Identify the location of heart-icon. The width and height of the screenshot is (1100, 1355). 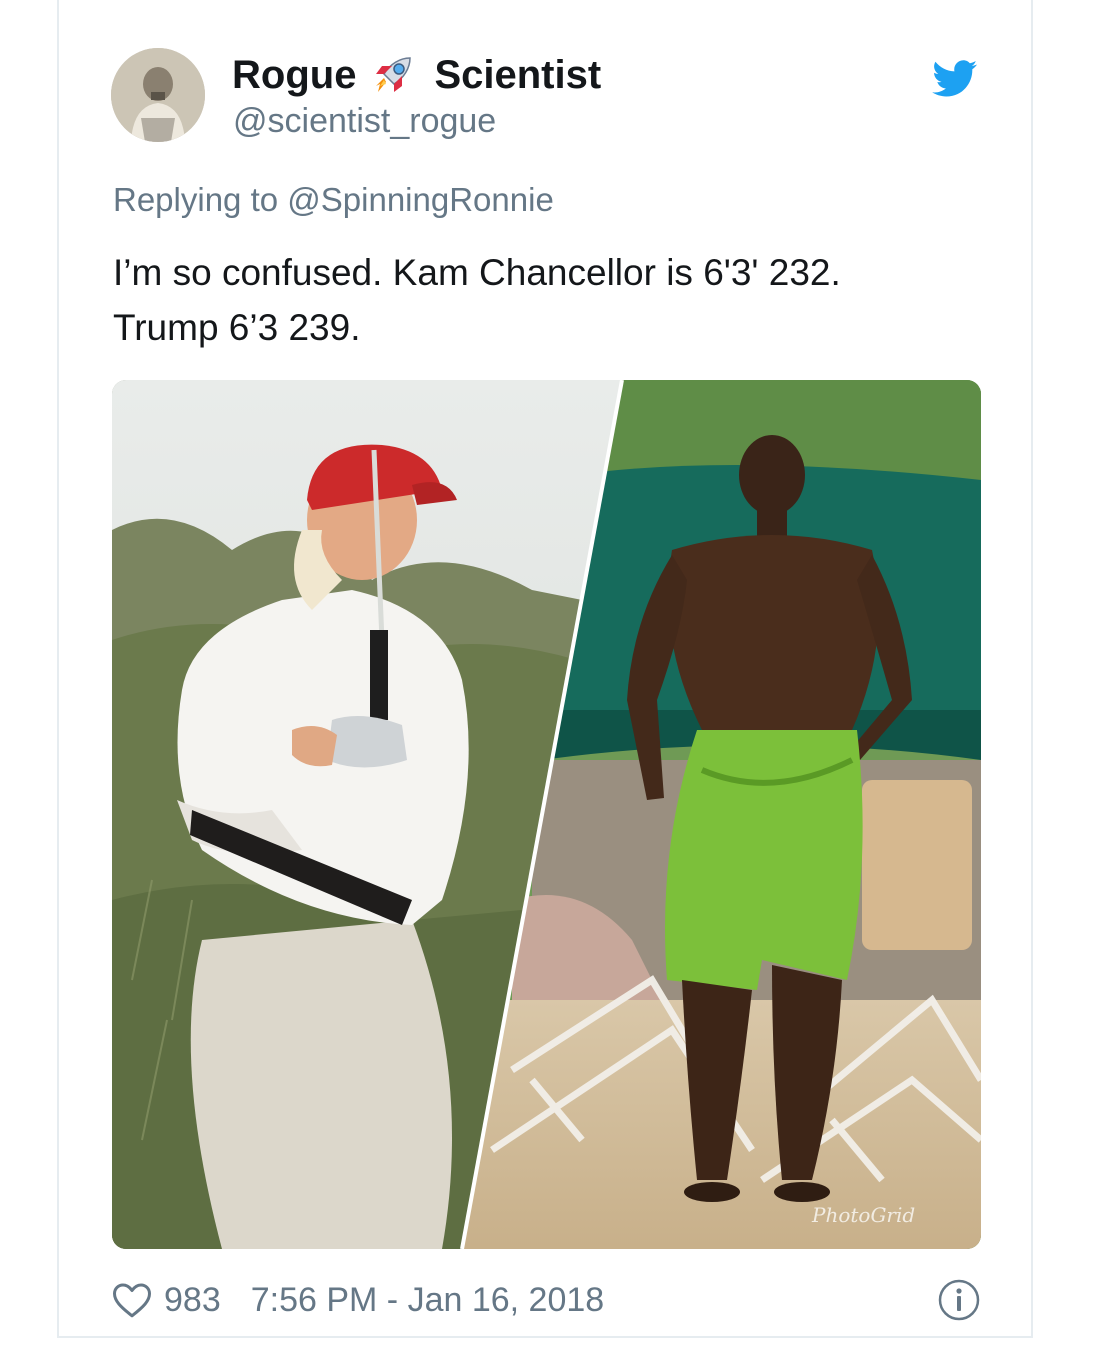
(132, 1300).